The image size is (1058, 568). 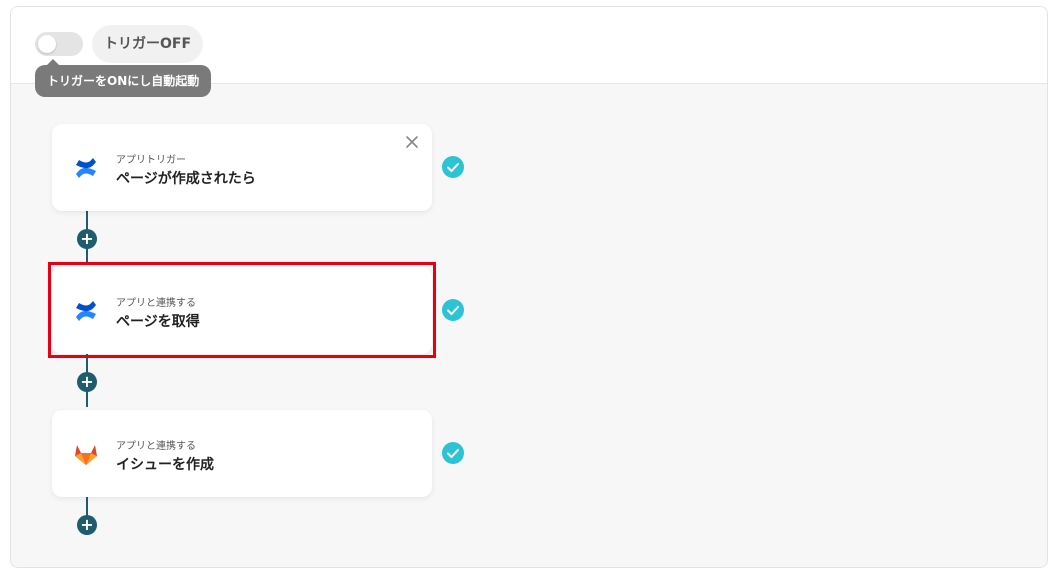 I want to click on flow-step-trigger: アプリトリガー ページが作成されたら, so click(x=242, y=167).